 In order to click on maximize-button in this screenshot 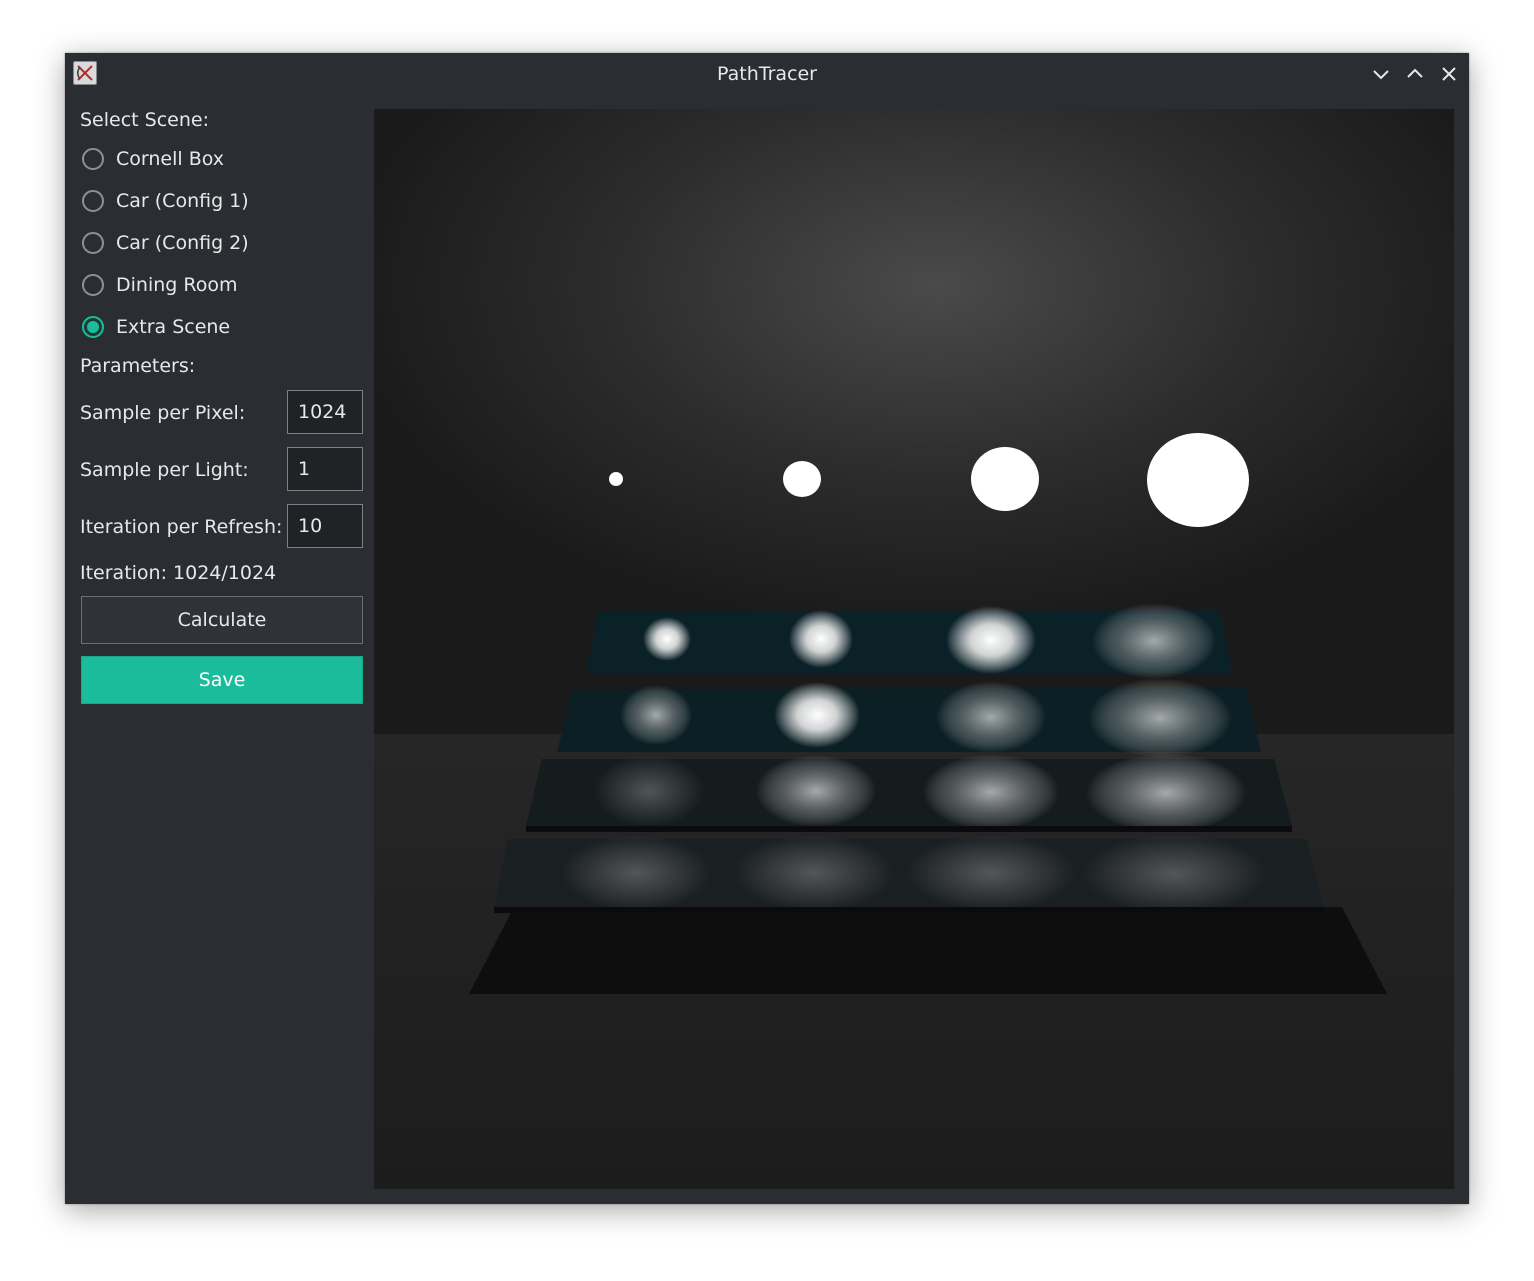, I will do `click(1415, 74)`.